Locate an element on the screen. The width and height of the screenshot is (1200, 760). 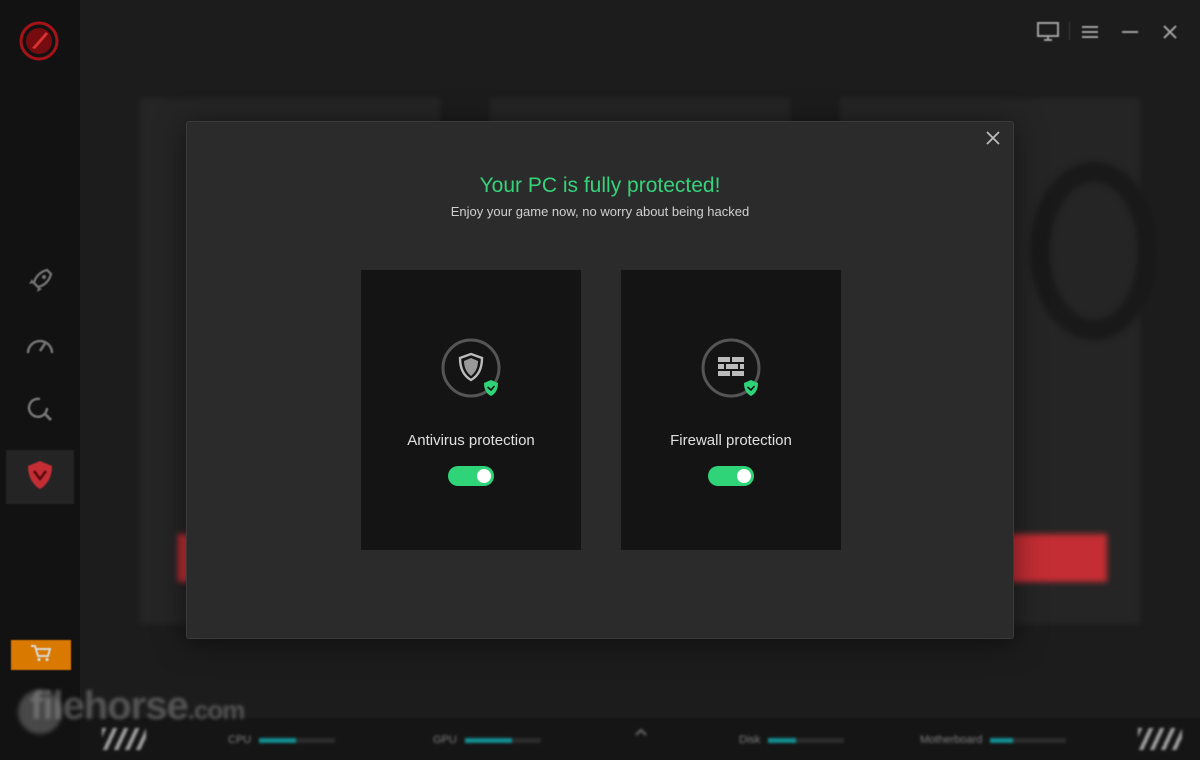
antivirus-toggle is located at coordinates (471, 476).